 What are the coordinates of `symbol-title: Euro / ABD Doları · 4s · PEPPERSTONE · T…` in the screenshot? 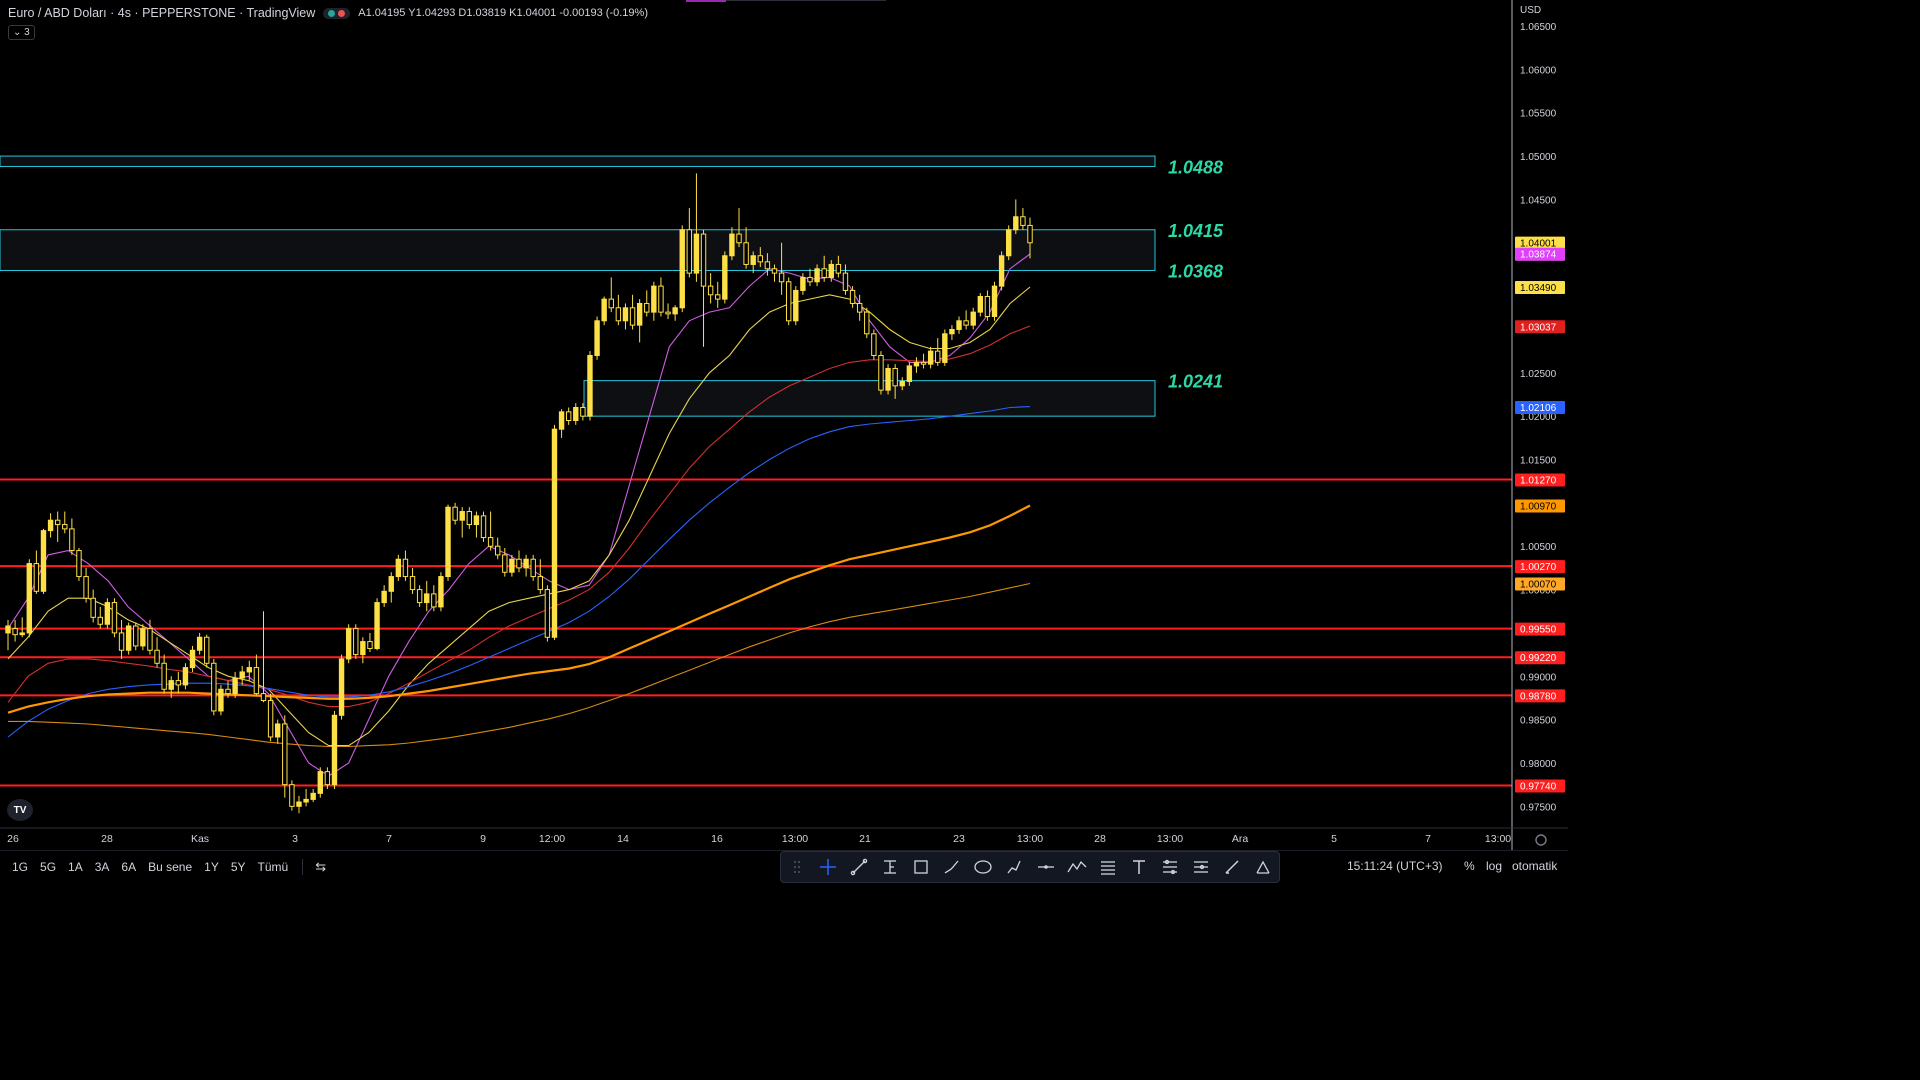 It's located at (161, 13).